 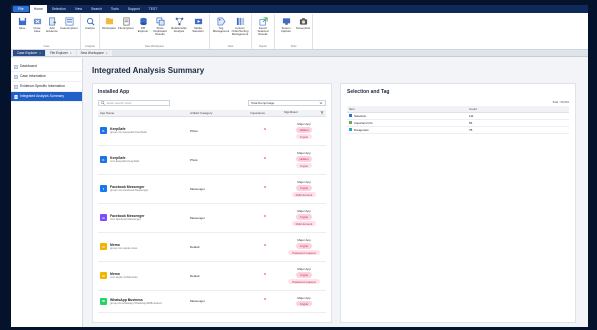 I want to click on search-input: Enter search word, so click(x=134, y=103).